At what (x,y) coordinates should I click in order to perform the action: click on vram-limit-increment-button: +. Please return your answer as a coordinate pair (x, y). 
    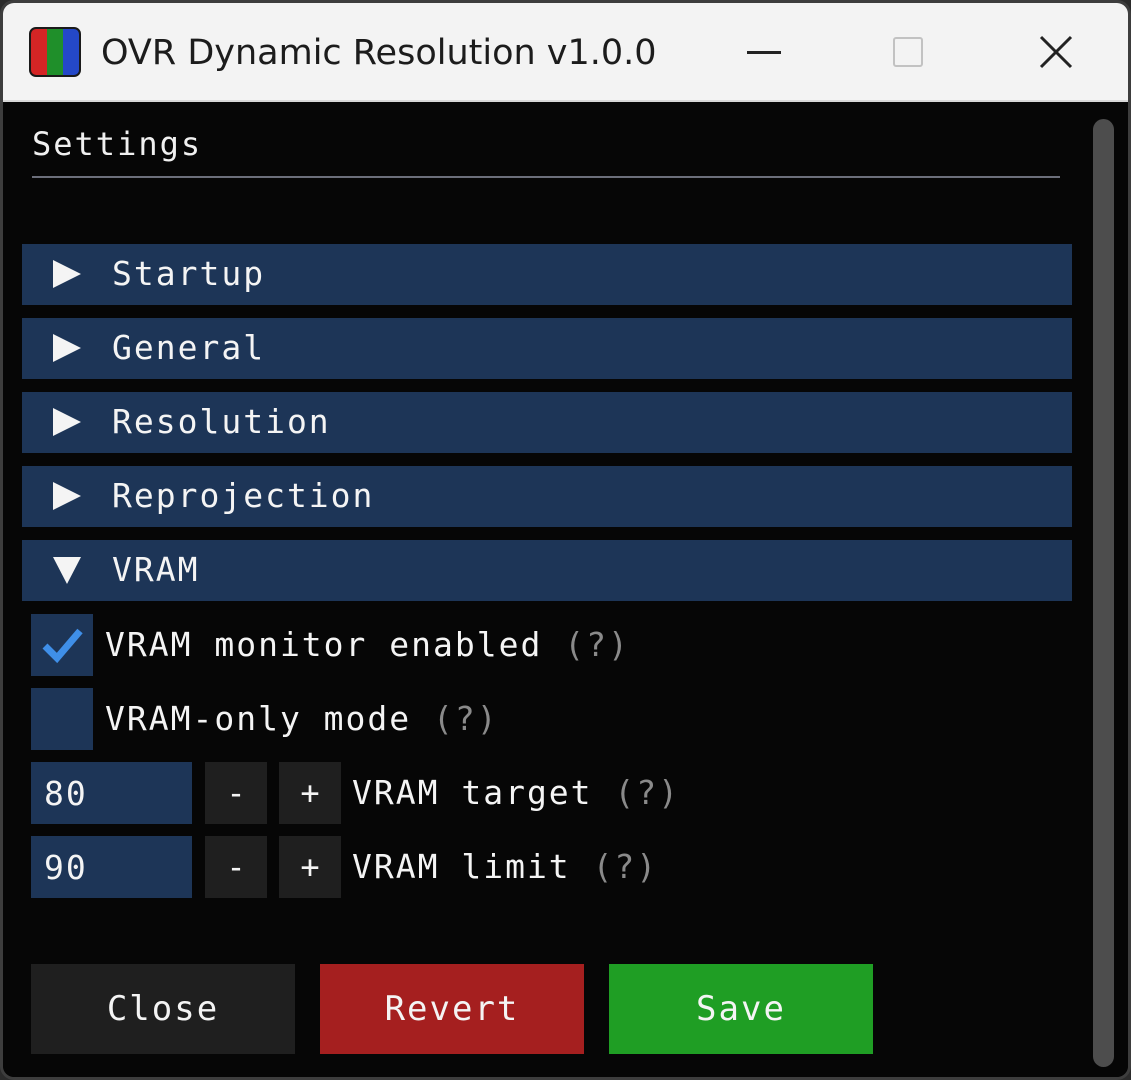
    Looking at the image, I should click on (310, 867).